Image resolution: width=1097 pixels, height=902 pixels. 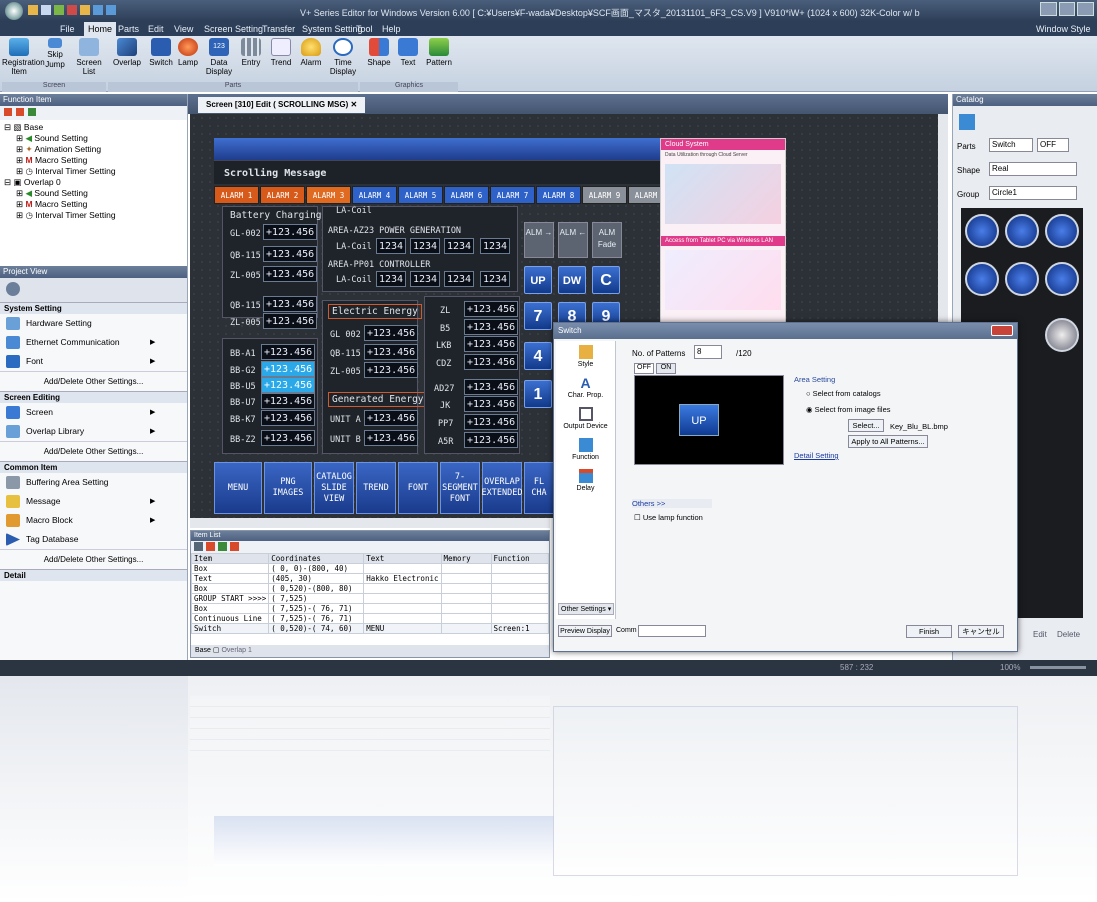 What do you see at coordinates (466, 195) in the screenshot?
I see `alarm-6: ALARM 6` at bounding box center [466, 195].